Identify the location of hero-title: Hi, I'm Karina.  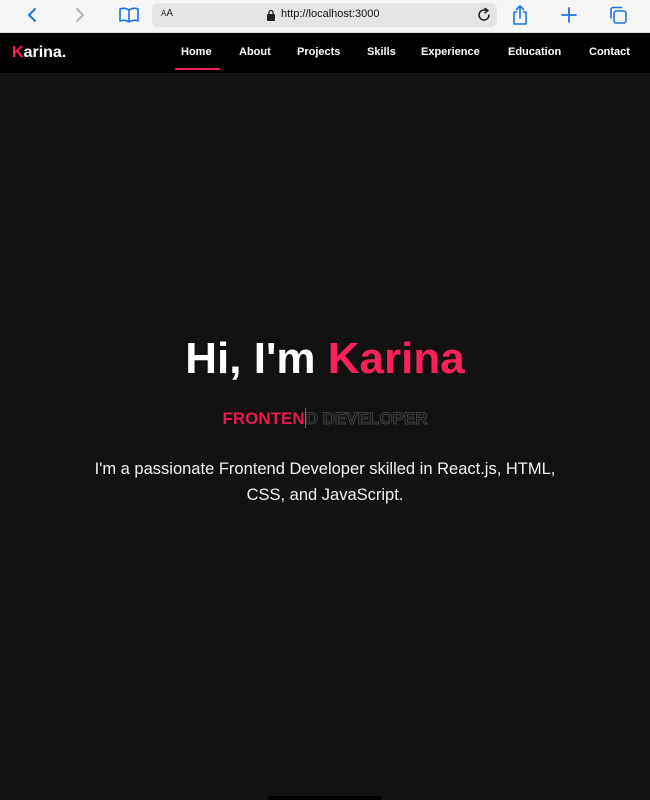
(325, 359).